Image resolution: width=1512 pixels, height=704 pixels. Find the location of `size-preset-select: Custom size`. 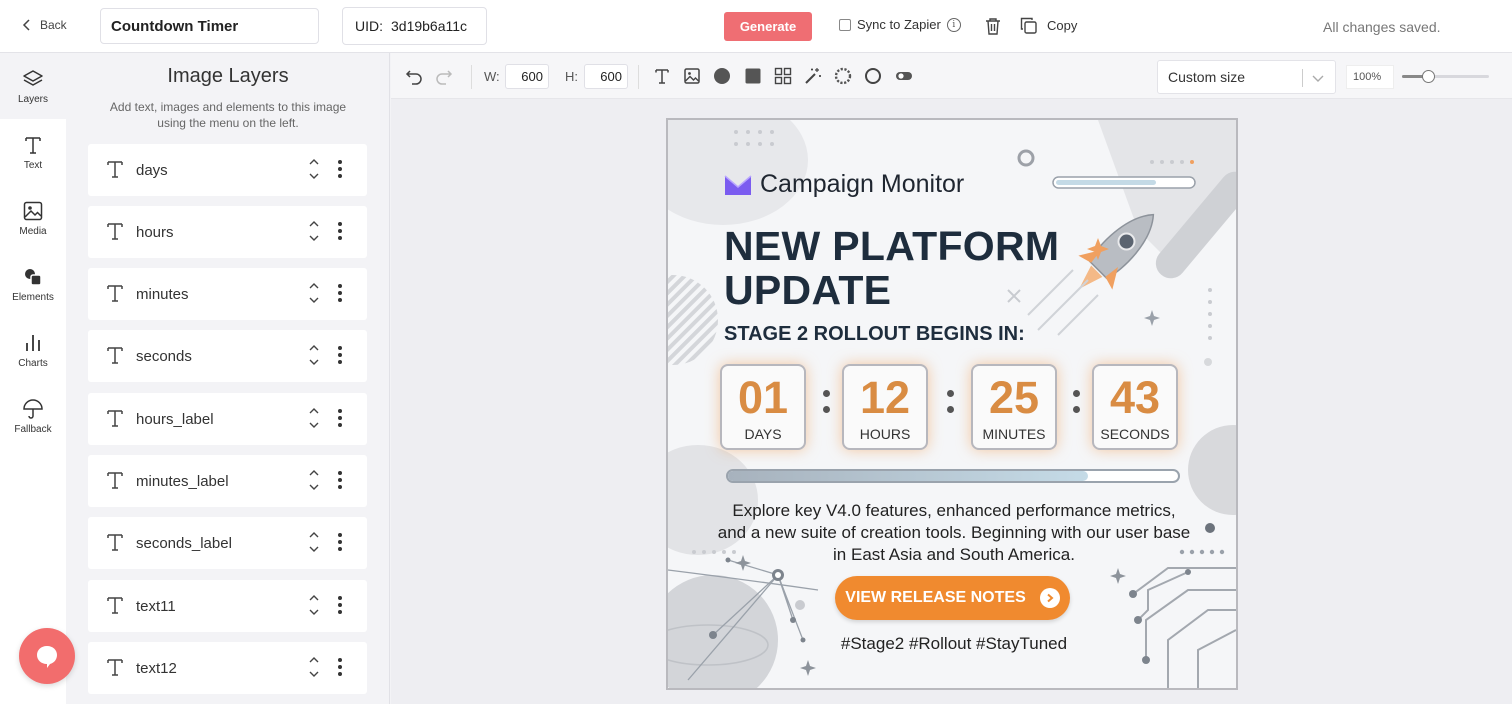

size-preset-select: Custom size is located at coordinates (1246, 77).